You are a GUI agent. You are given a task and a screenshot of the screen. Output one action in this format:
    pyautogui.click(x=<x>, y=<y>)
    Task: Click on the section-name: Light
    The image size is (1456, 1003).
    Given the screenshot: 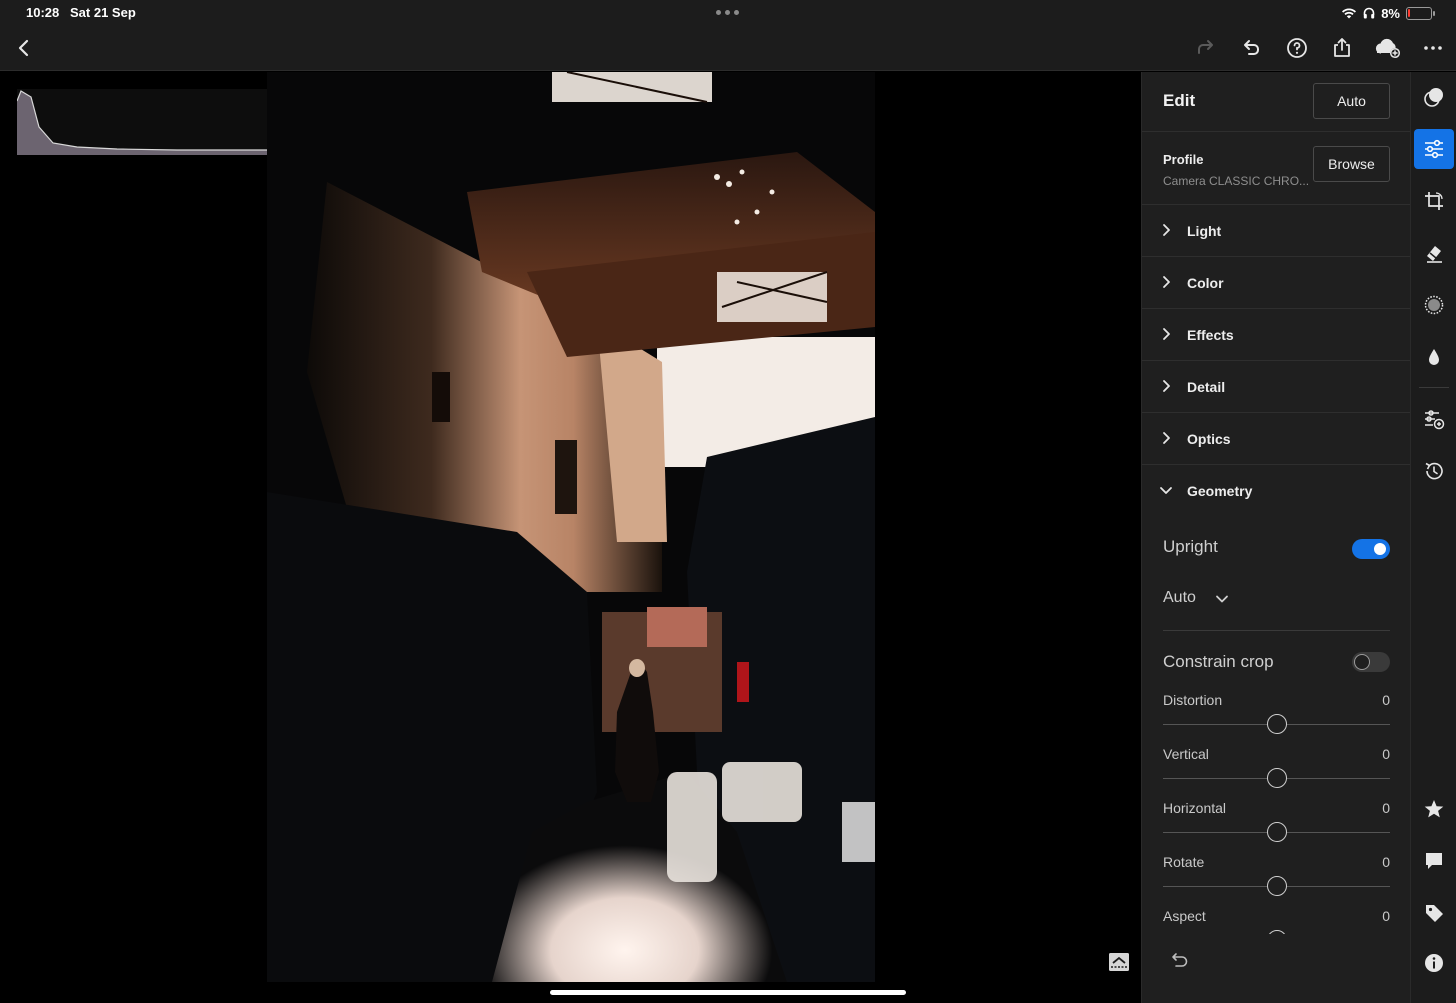 What is the action you would take?
    pyautogui.click(x=1204, y=231)
    